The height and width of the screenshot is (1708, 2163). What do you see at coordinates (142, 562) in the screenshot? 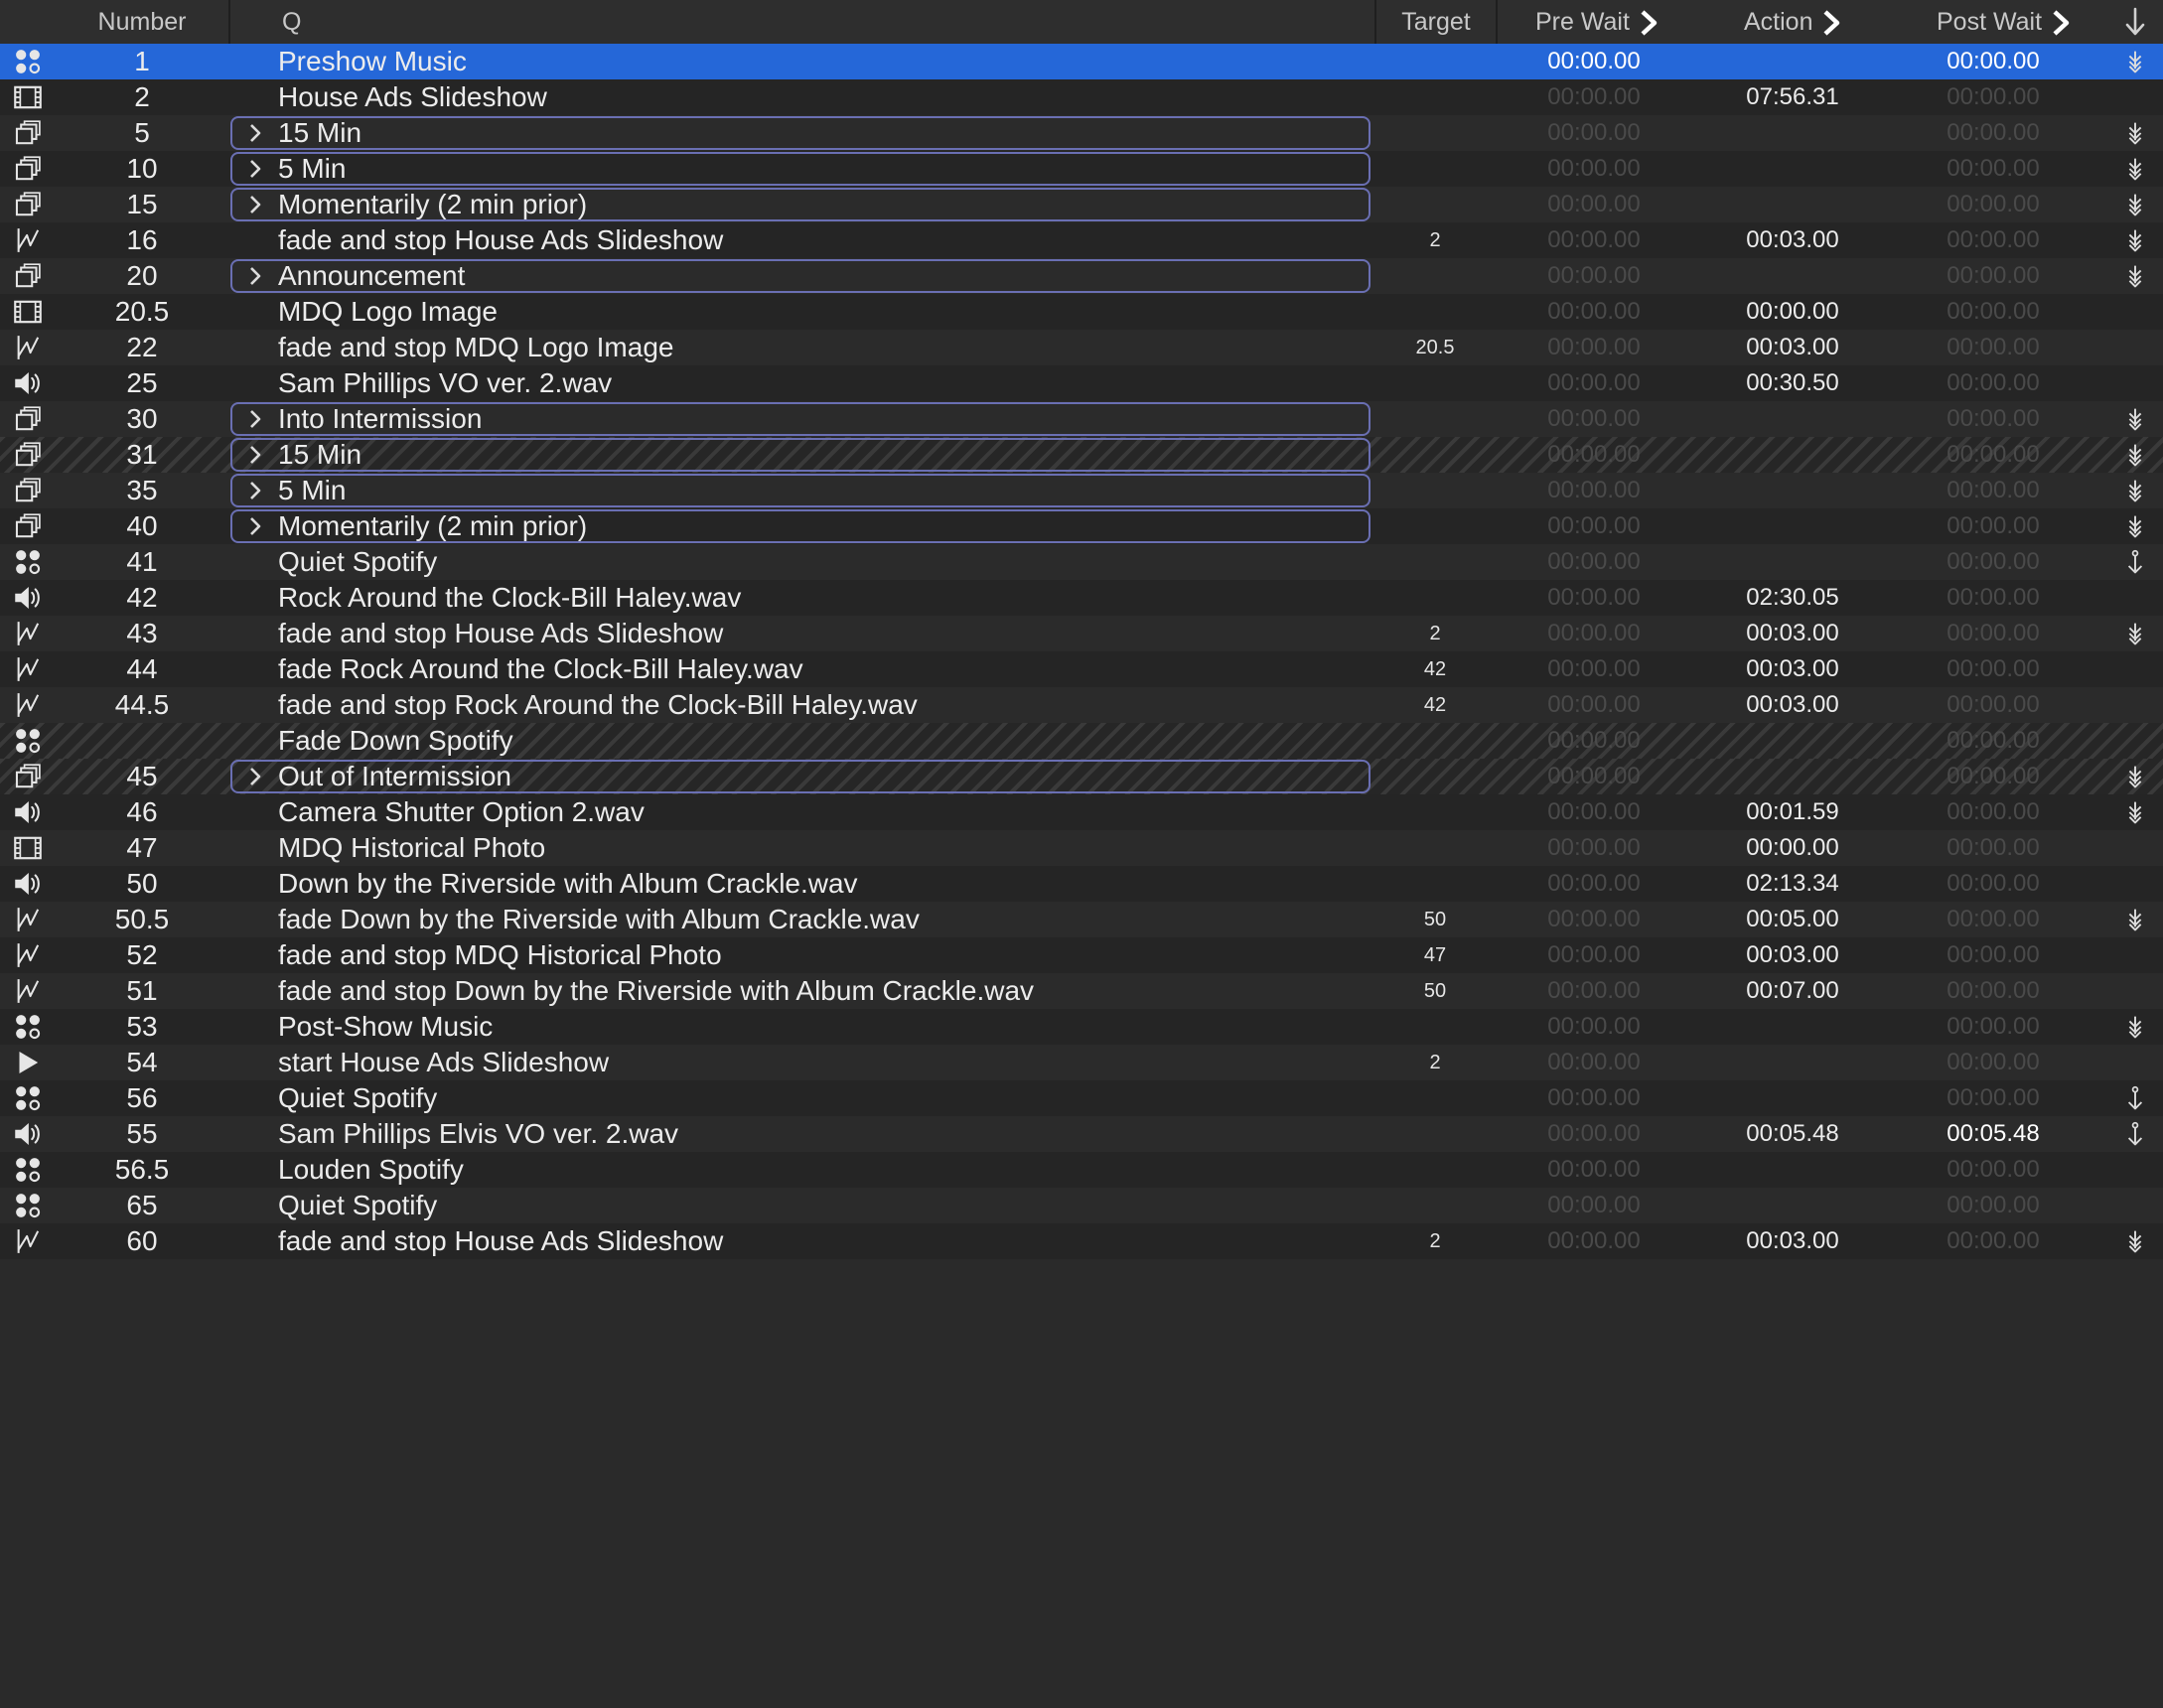
I see `cue-number: 41` at bounding box center [142, 562].